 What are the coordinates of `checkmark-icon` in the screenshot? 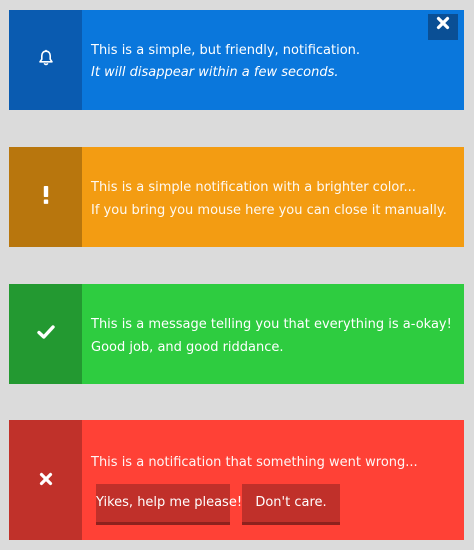 It's located at (45, 334).